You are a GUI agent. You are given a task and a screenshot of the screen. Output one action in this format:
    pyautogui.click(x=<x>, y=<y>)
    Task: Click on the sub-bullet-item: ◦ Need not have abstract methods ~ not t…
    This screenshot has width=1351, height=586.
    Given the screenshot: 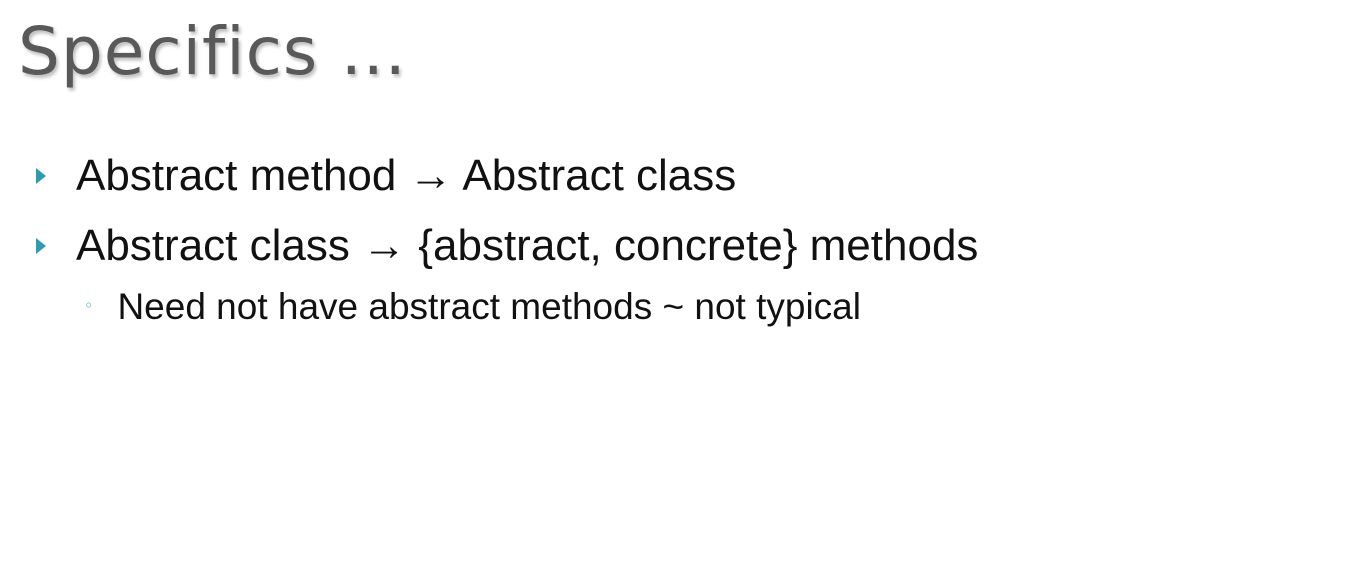 What is the action you would take?
    pyautogui.click(x=472, y=307)
    